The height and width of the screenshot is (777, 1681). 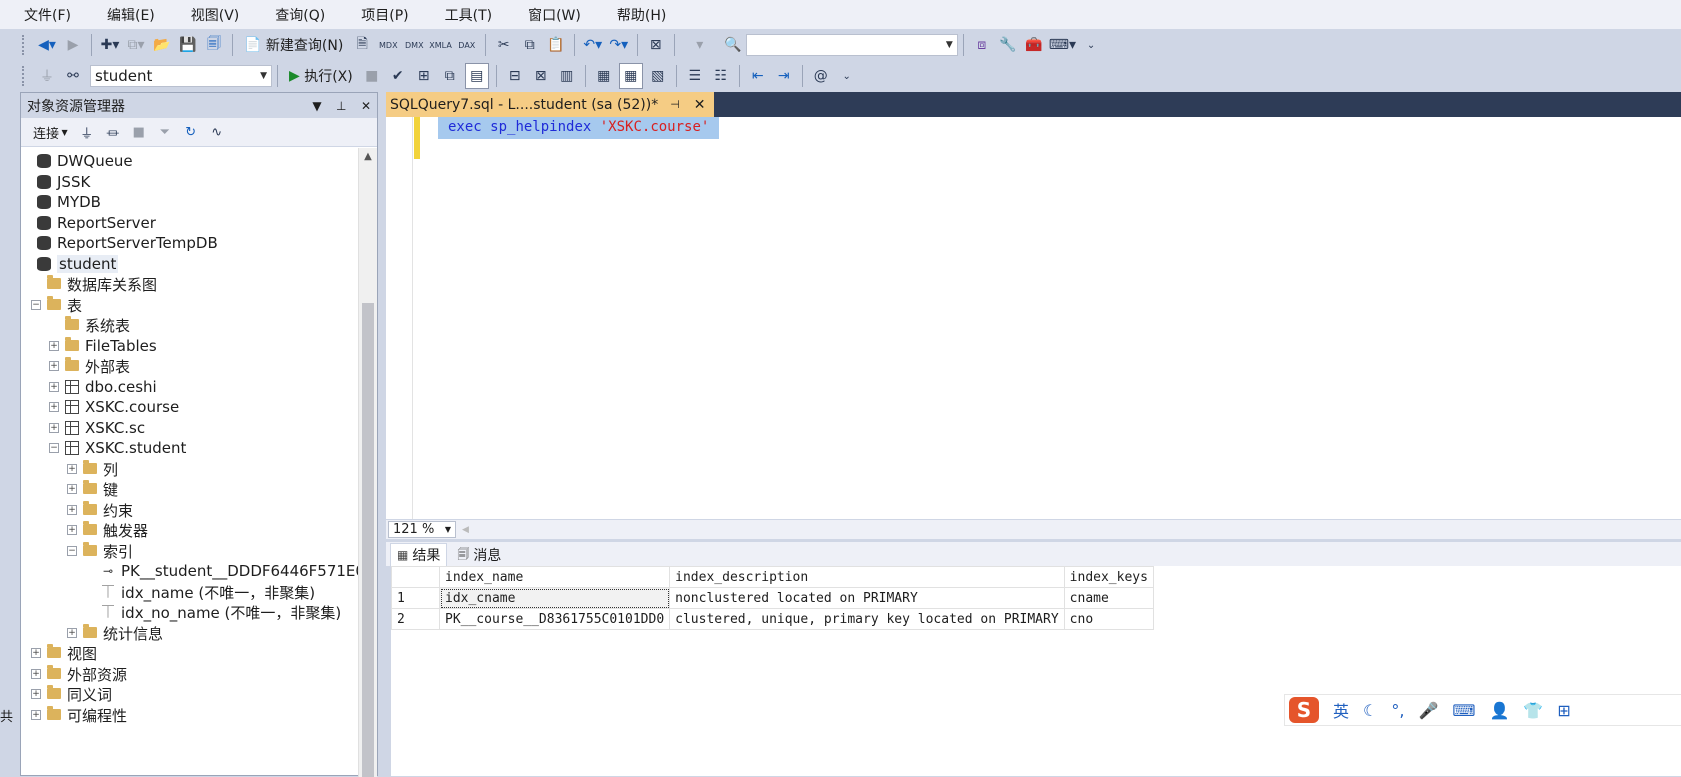 I want to click on save-all-icon: 🗐, so click(x=214, y=45).